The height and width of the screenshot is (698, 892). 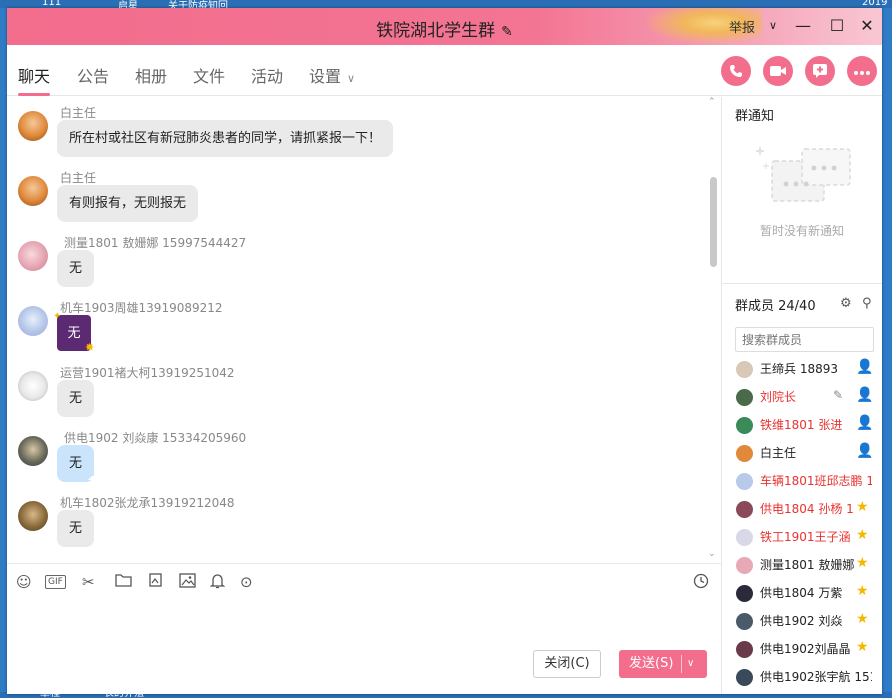 I want to click on chat-scrollbar-thumb, so click(x=713, y=222).